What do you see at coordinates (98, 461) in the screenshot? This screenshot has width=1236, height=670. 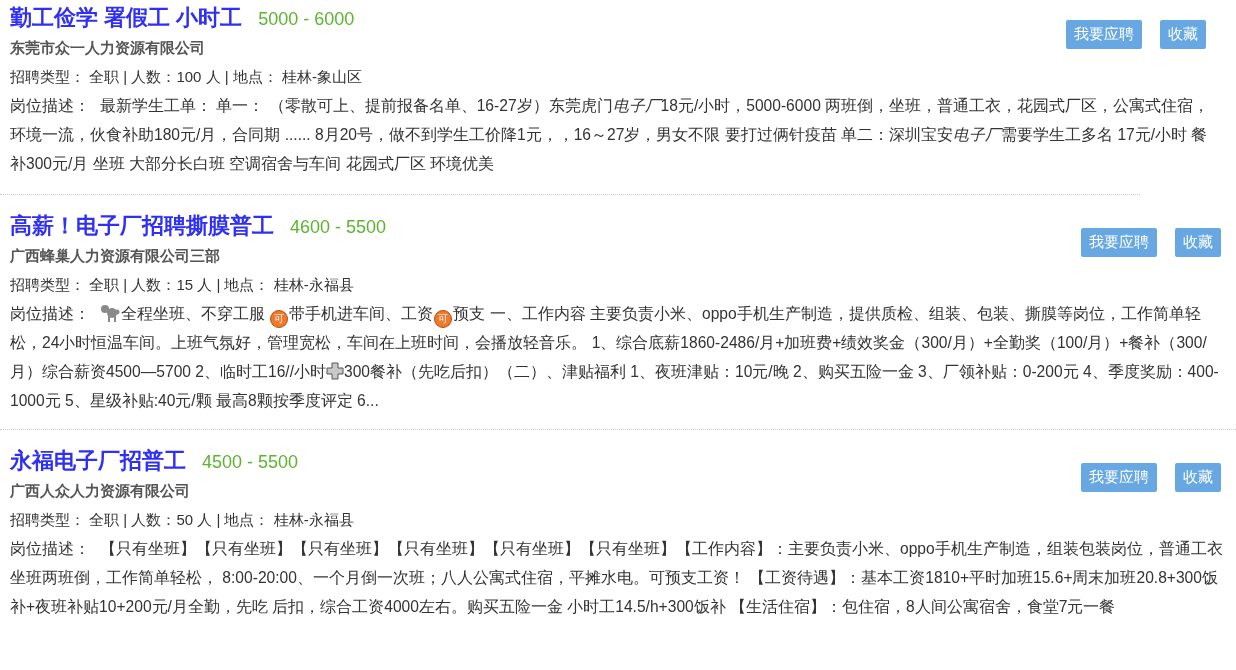 I see `job-title: 永福电子厂招普工` at bounding box center [98, 461].